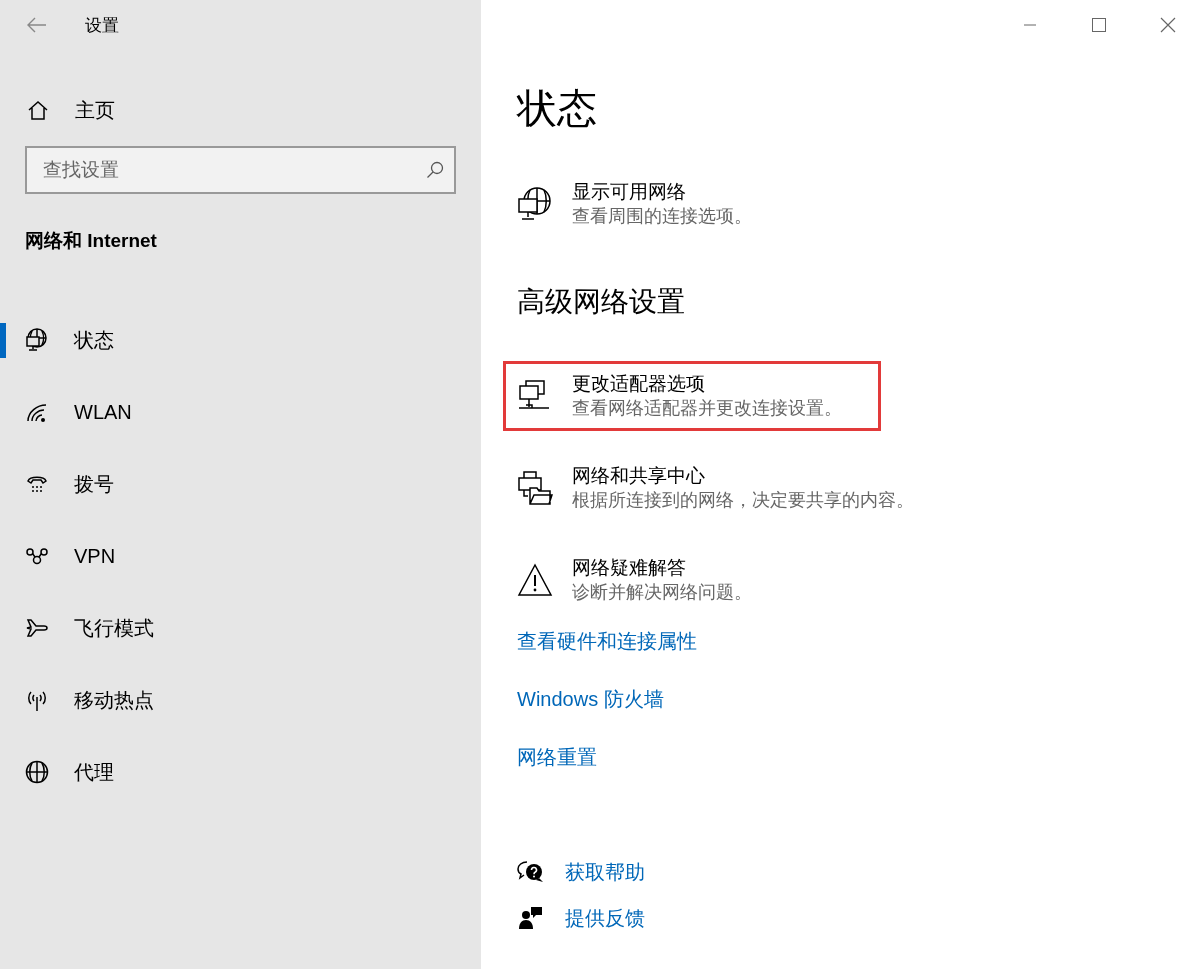 Image resolution: width=1202 pixels, height=969 pixels. I want to click on sidebar-nav-item: 拨号, so click(240, 484).